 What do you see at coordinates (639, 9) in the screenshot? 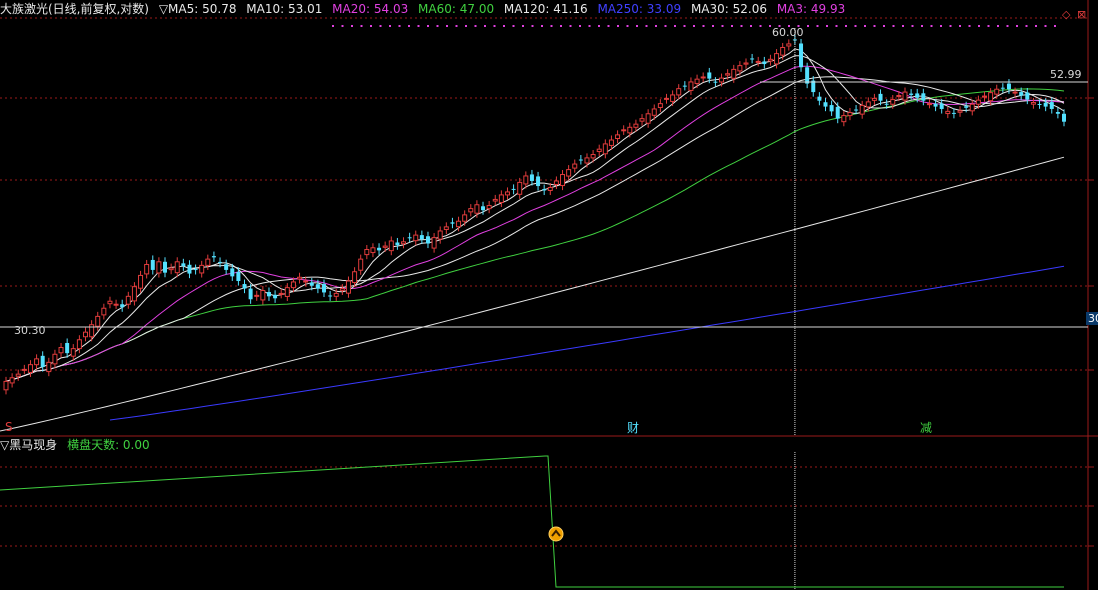
I see `ma250-label: MA250: 33.09` at bounding box center [639, 9].